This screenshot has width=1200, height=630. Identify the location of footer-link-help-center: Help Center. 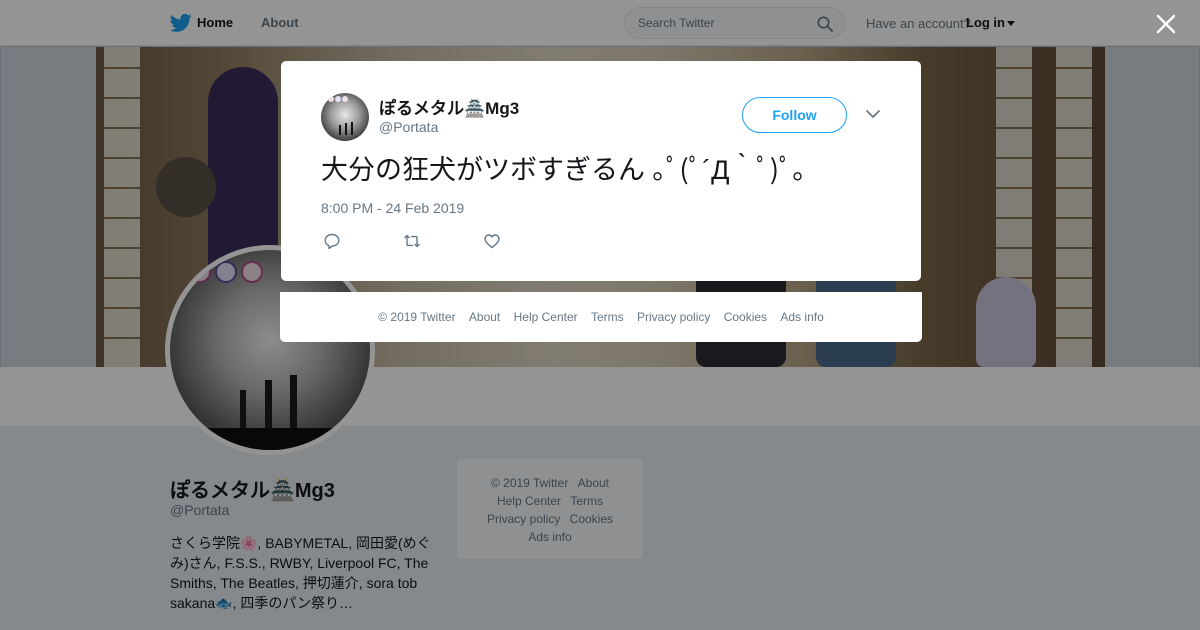
(546, 317).